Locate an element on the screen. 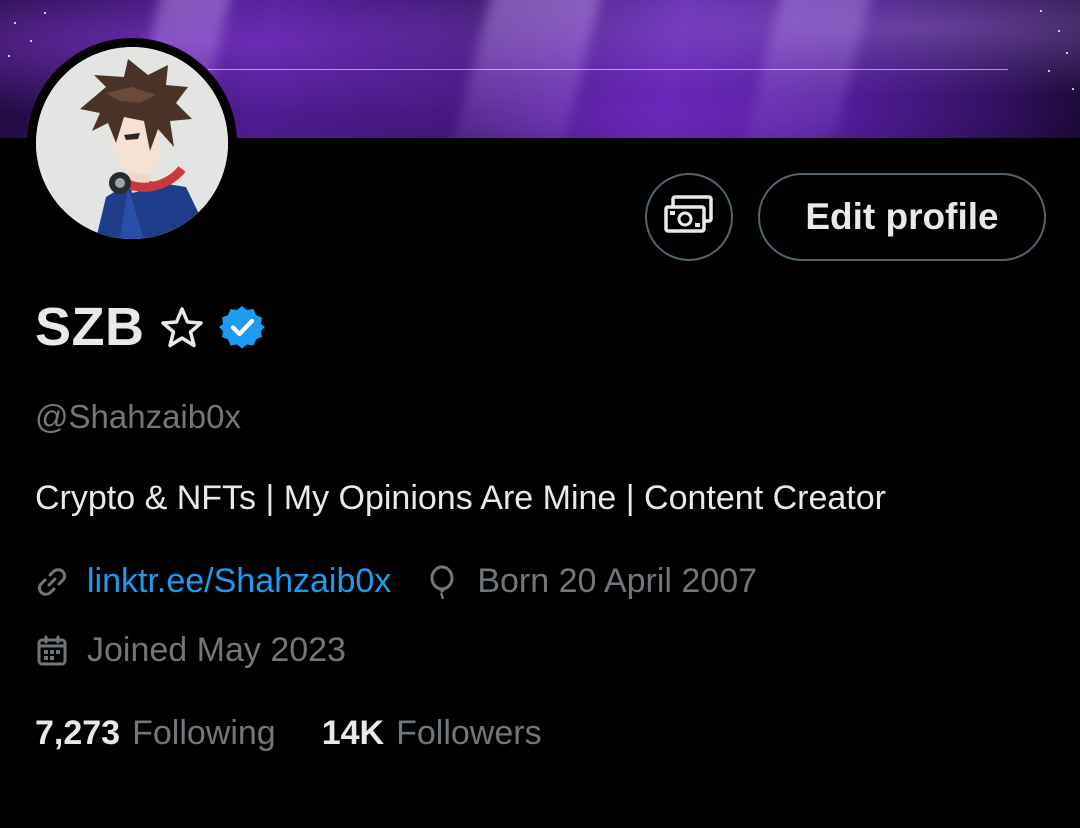 Image resolution: width=1080 pixels, height=828 pixels. profile-handle: @Shahzaib0x is located at coordinates (138, 416).